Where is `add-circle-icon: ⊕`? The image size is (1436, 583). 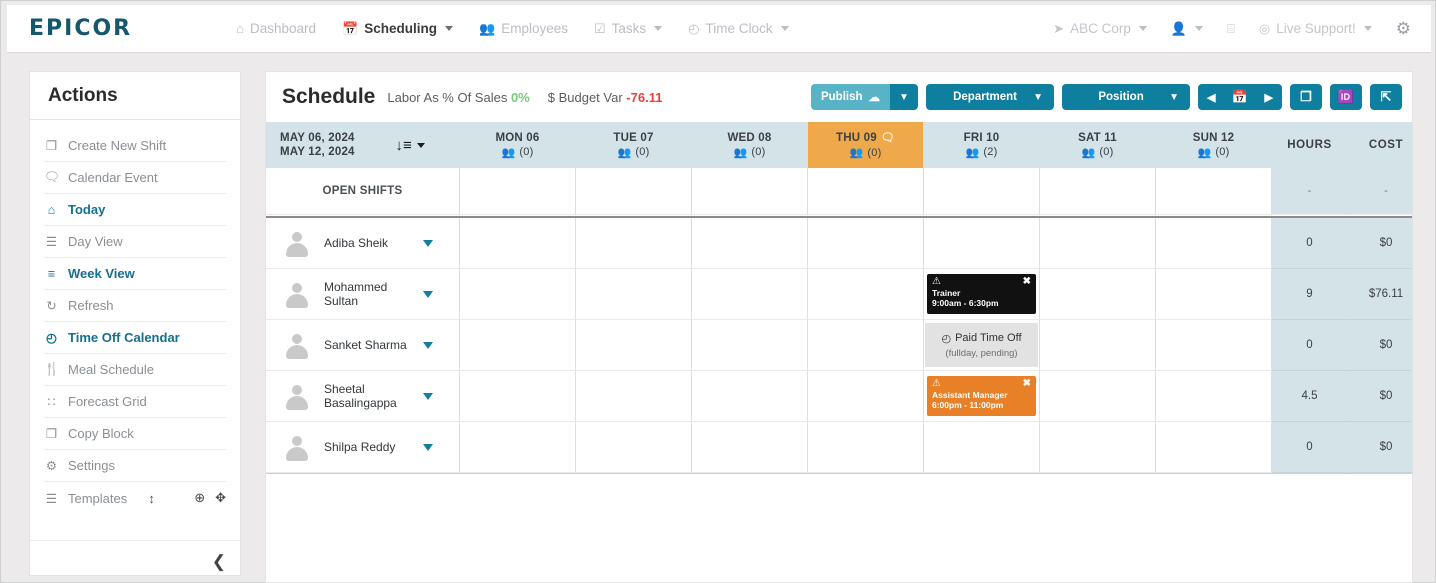
add-circle-icon: ⊕ is located at coordinates (199, 498).